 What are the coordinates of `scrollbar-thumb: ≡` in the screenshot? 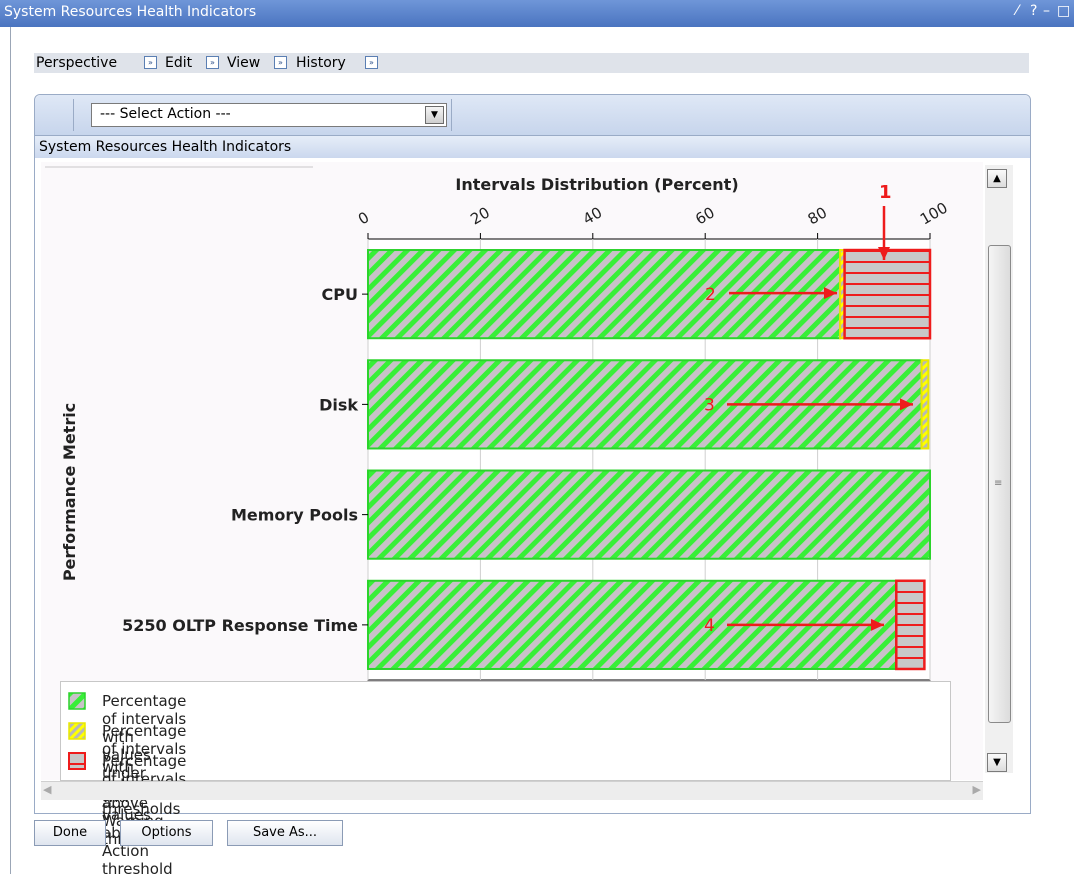 It's located at (999, 484).